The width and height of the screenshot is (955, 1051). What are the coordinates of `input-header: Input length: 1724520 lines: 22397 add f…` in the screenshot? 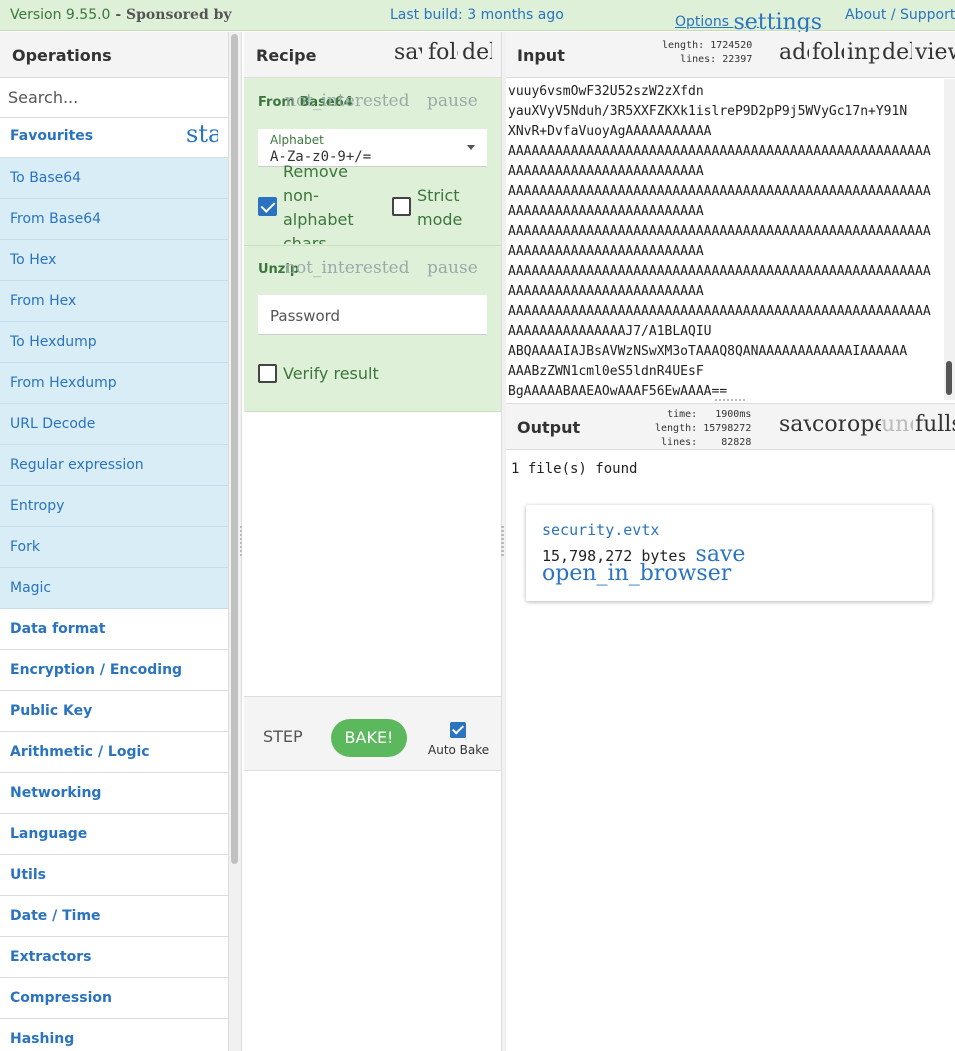 It's located at (730, 55).